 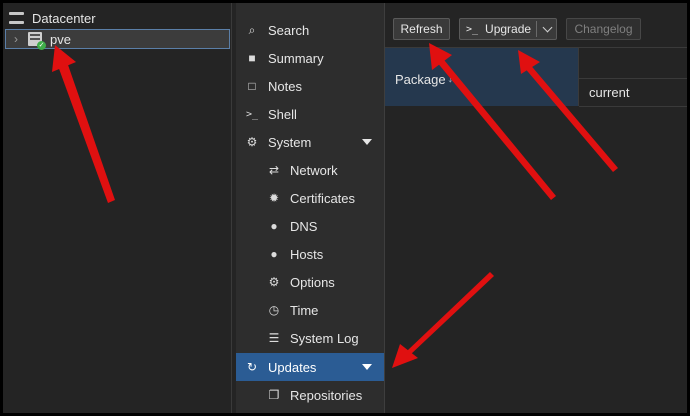 I want to click on list-icon: ☰, so click(x=274, y=338).